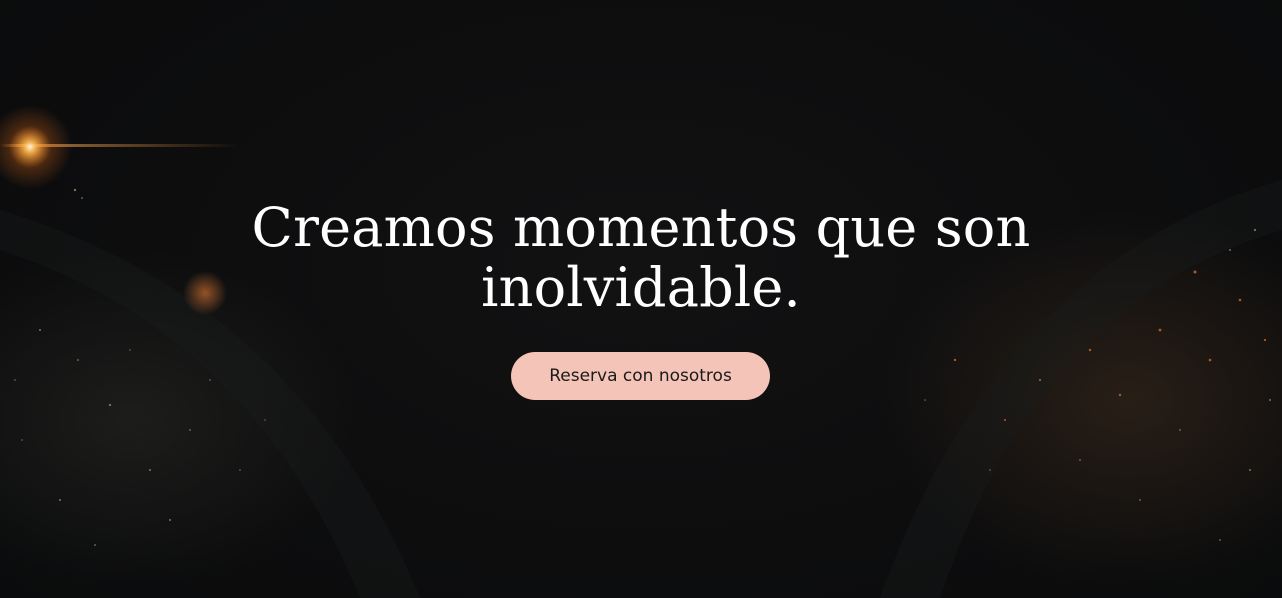 The width and height of the screenshot is (1282, 598). Describe the element at coordinates (640, 376) in the screenshot. I see `reserve-button: Reserva con nosotros` at that location.